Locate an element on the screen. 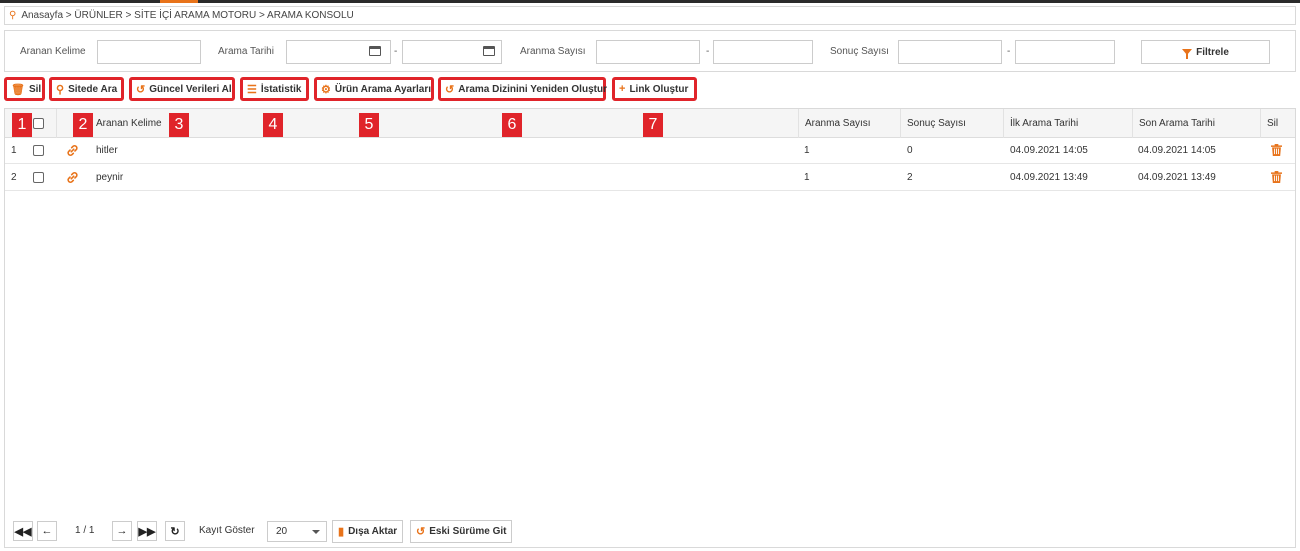 This screenshot has height=551, width=1300. file-export-icon: ▮ is located at coordinates (341, 532).